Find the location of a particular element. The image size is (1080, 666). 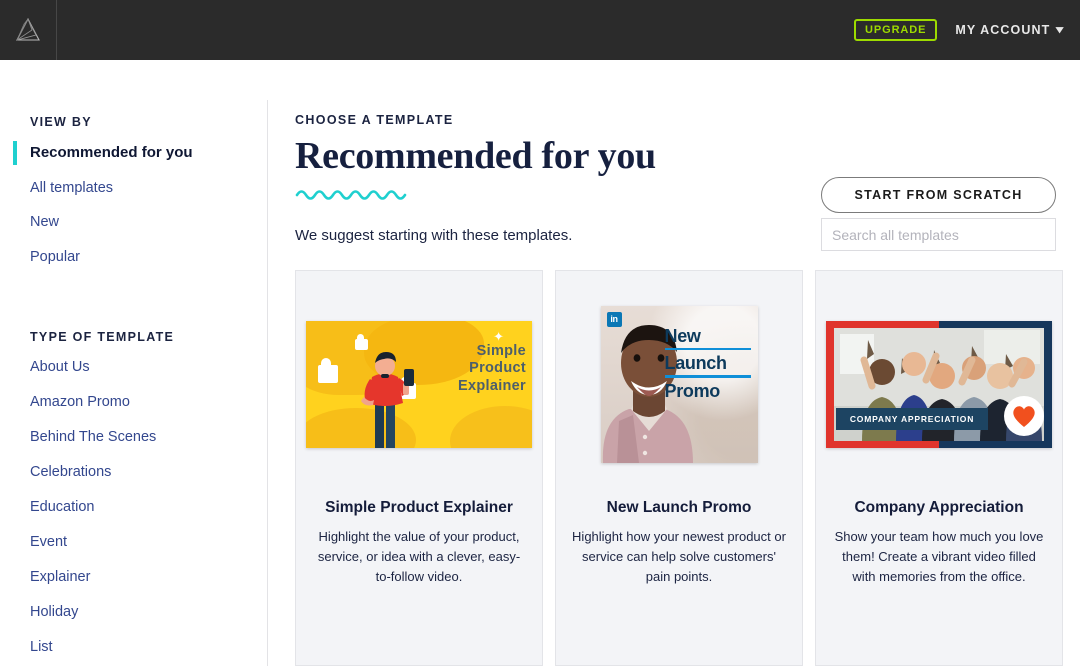

page-title: Recommended for you is located at coordinates (475, 156).